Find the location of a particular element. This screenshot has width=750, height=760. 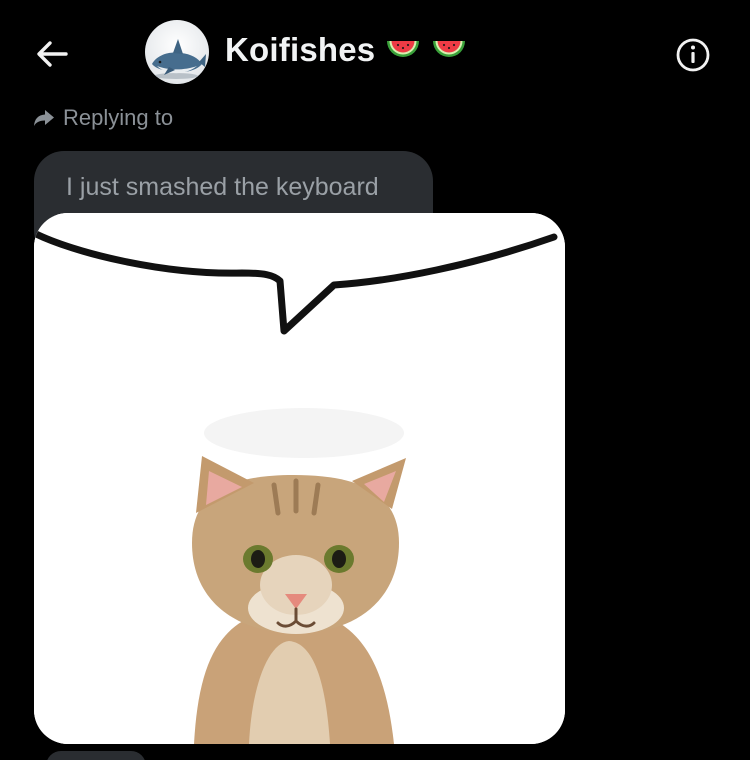

conversation-title-row: Koifishes is located at coordinates (346, 50).